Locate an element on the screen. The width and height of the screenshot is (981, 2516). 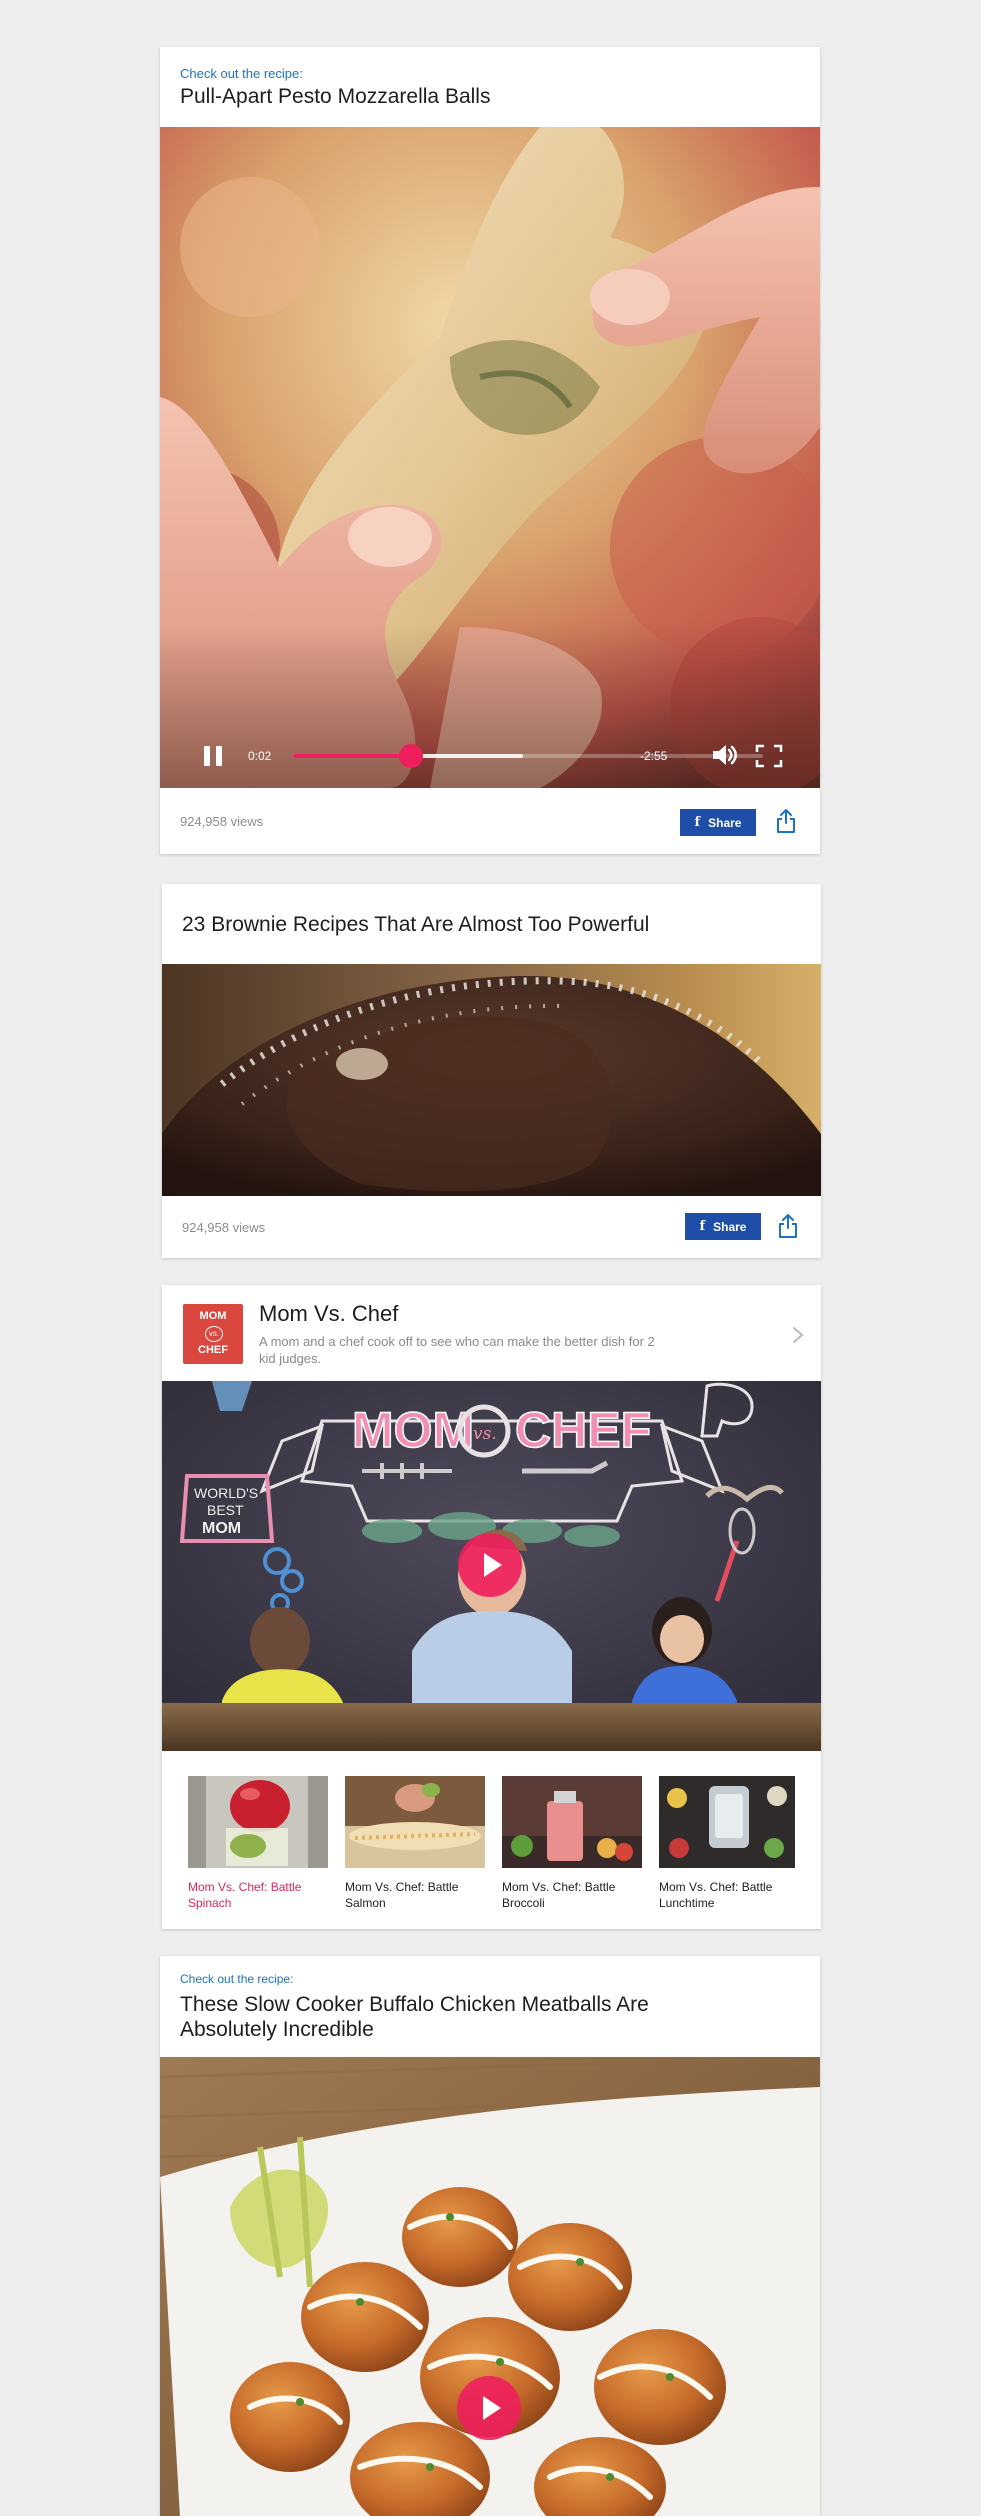
show-trailer-video: MOM vs. CHEF WORLD'S BEST MOM is located at coordinates (491, 1566).